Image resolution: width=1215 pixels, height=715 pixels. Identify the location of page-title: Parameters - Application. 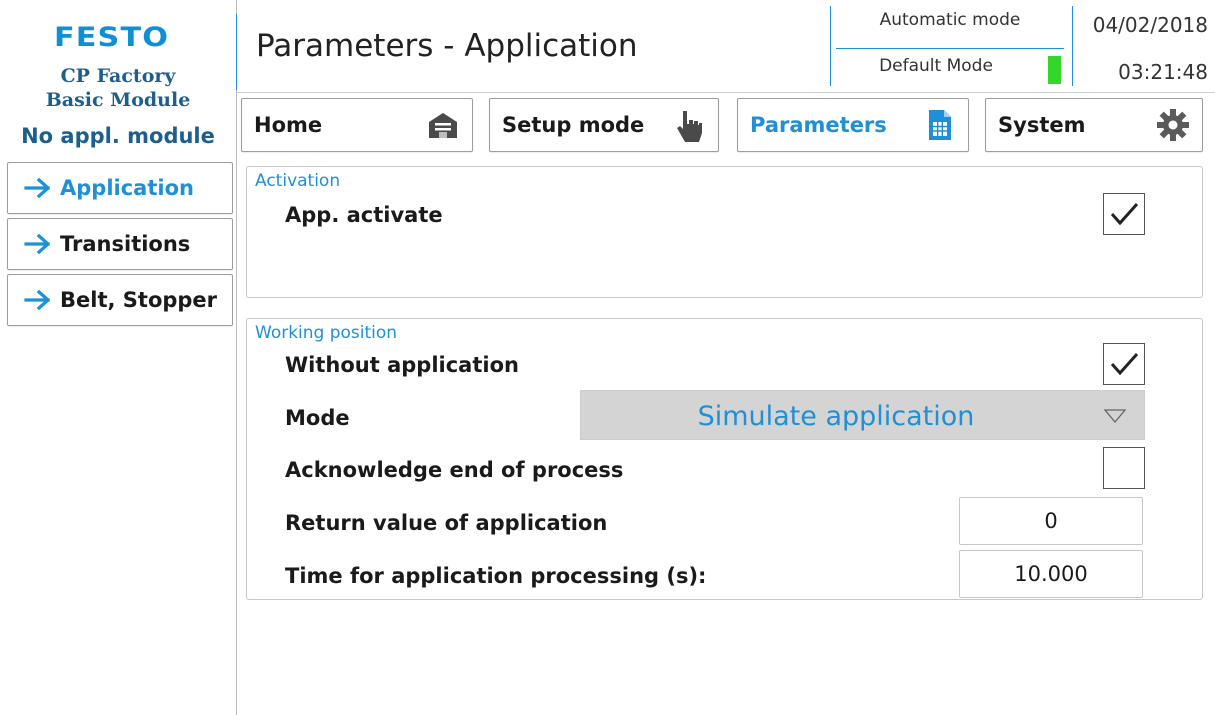
(447, 46).